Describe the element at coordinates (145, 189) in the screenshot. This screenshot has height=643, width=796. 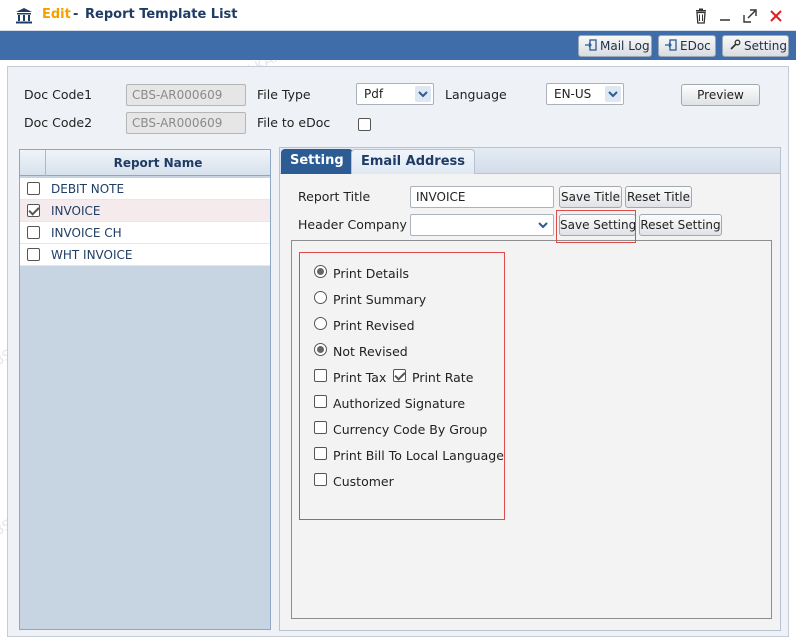
I see `report-row: DEBIT NOTE` at that location.